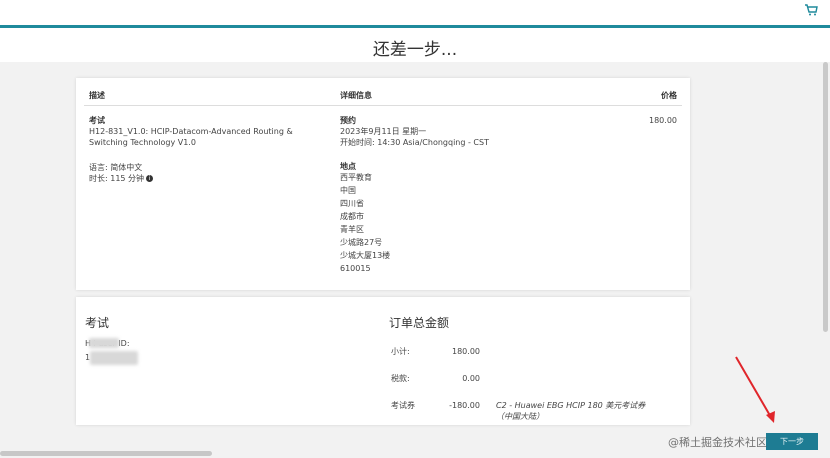 The image size is (830, 458). What do you see at coordinates (383, 131) in the screenshot?
I see `booking-date: 2023年9月11日 星期一` at bounding box center [383, 131].